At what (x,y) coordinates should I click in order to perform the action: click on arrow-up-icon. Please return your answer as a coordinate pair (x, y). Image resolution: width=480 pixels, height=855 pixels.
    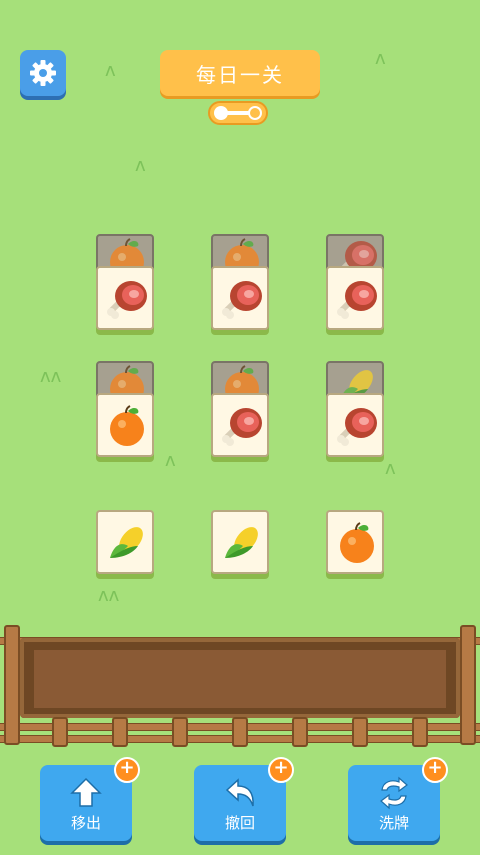
    Looking at the image, I should click on (86, 792).